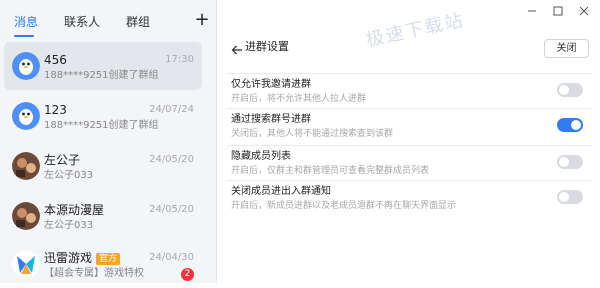  Describe the element at coordinates (410, 90) in the screenshot. I see `setting-invite-only: 仅允许我邀请进群 开启后，将不允许其他人拉人进群` at that location.